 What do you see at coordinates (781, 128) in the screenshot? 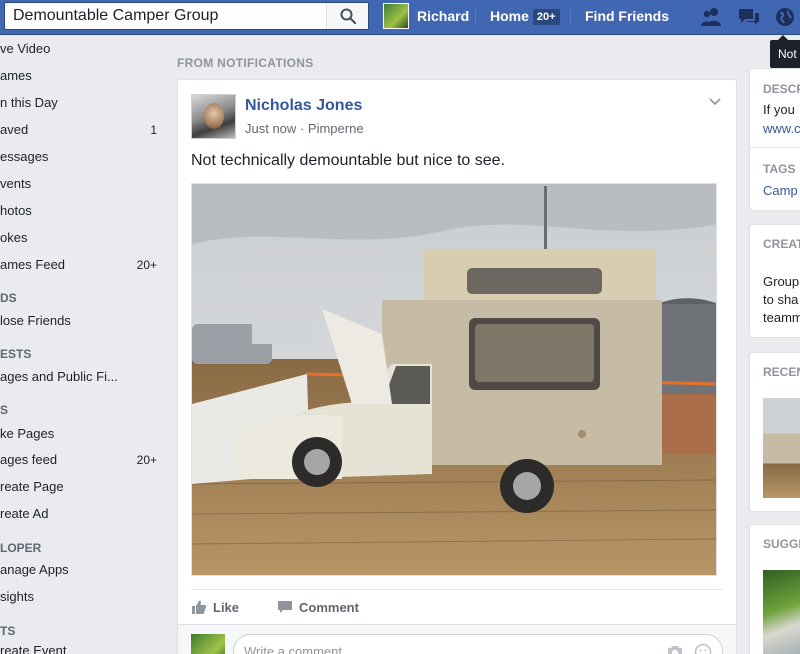
I see `description-link: www.c` at bounding box center [781, 128].